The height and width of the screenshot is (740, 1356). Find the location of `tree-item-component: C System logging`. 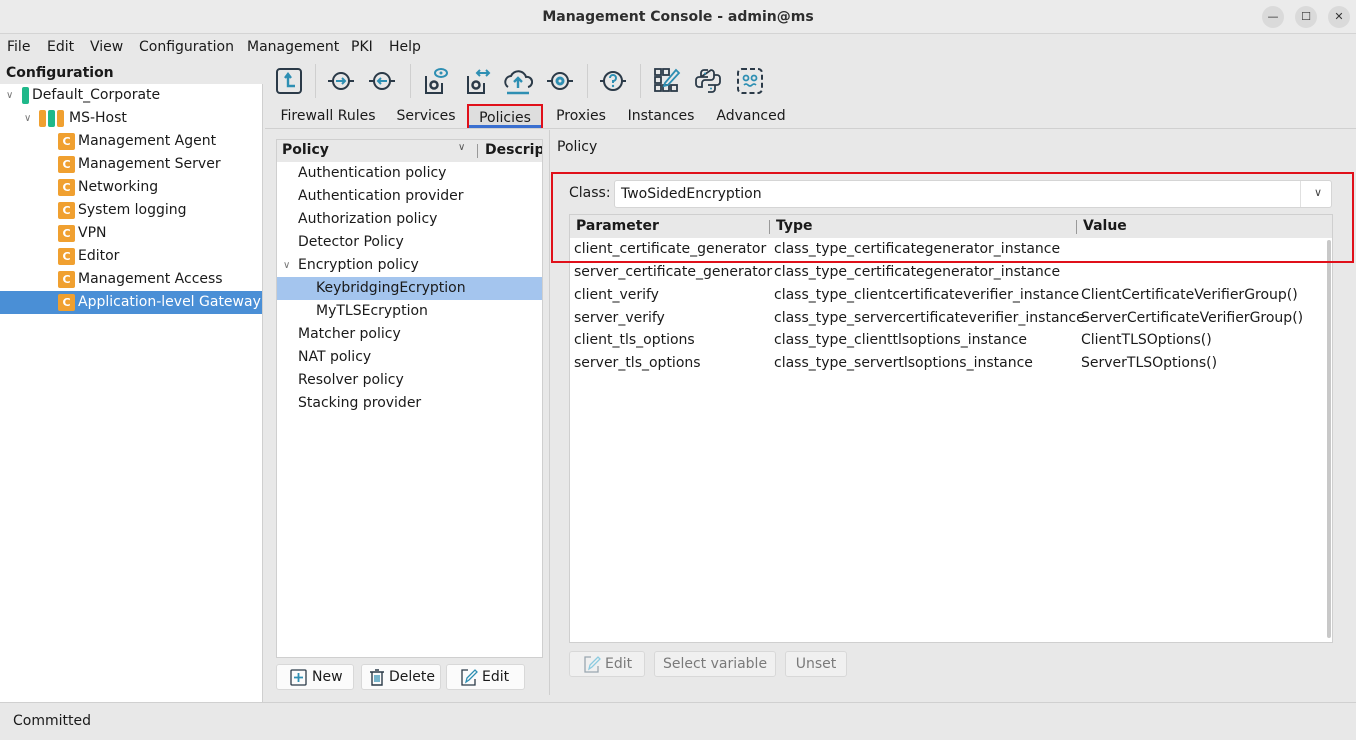

tree-item-component: C System logging is located at coordinates (131, 210).